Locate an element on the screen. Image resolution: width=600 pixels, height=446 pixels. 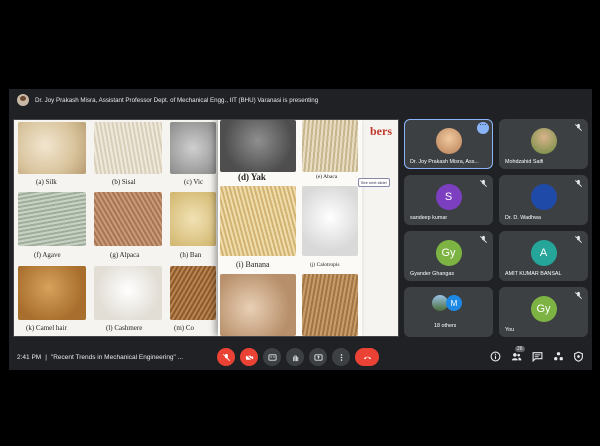
more-options-icon: ⋯ is located at coordinates (483, 128).